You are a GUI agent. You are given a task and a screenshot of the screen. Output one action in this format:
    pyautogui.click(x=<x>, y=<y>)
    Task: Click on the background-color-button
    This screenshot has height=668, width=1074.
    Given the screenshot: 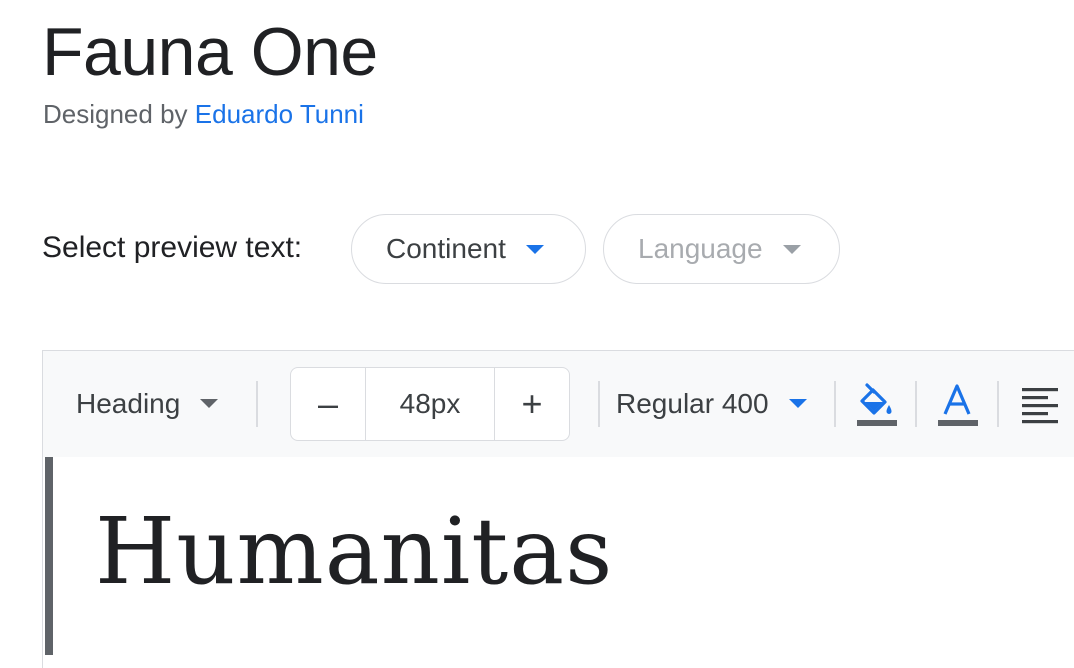 What is the action you would take?
    pyautogui.click(x=876, y=405)
    